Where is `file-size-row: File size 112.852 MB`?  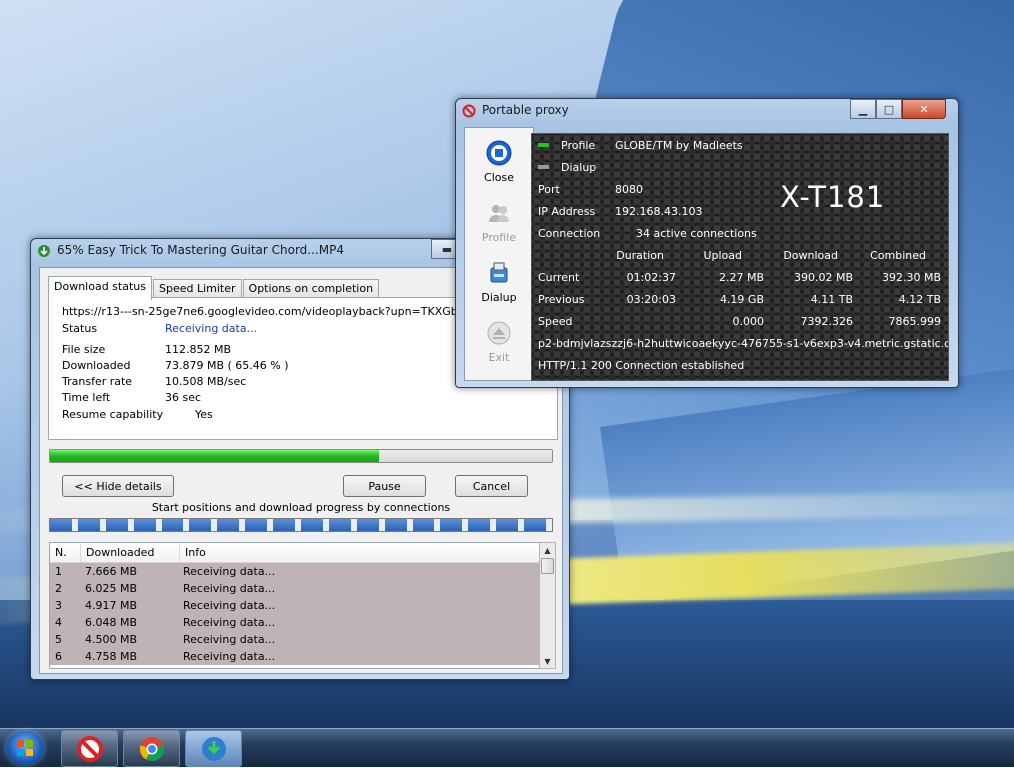 file-size-row: File size 112.852 MB is located at coordinates (146, 349).